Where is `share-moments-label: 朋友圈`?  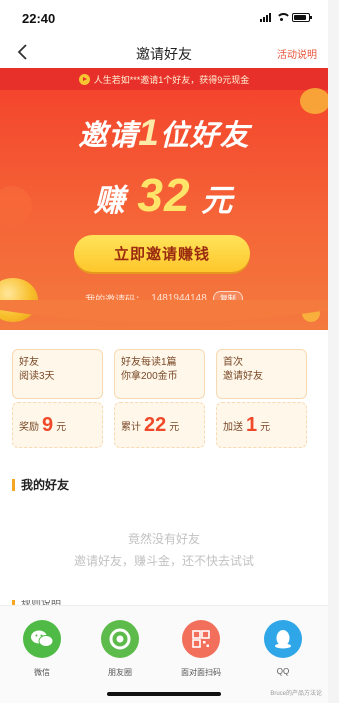 share-moments-label: 朋友圈 is located at coordinates (120, 672).